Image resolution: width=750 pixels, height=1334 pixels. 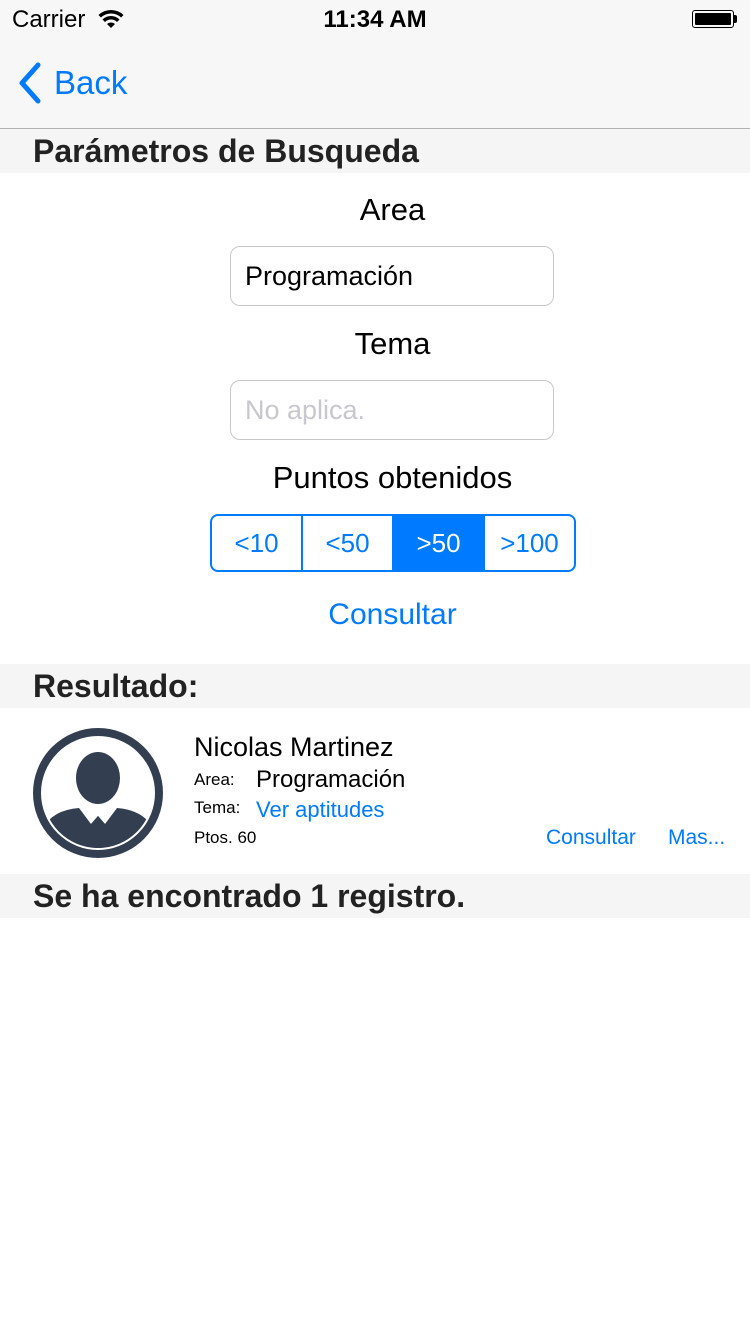 I want to click on status-bar: Carrier 11:34 AM, so click(x=375, y=20).